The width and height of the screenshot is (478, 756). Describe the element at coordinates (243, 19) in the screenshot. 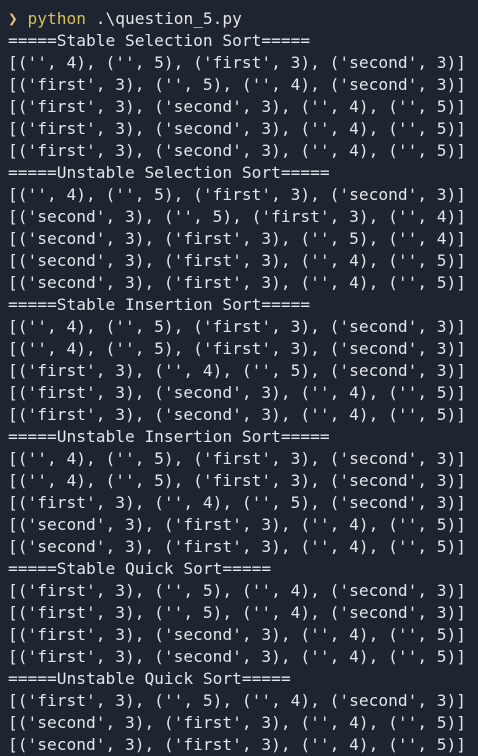

I see `prompt-line: ❯ python .\question_5.py` at that location.